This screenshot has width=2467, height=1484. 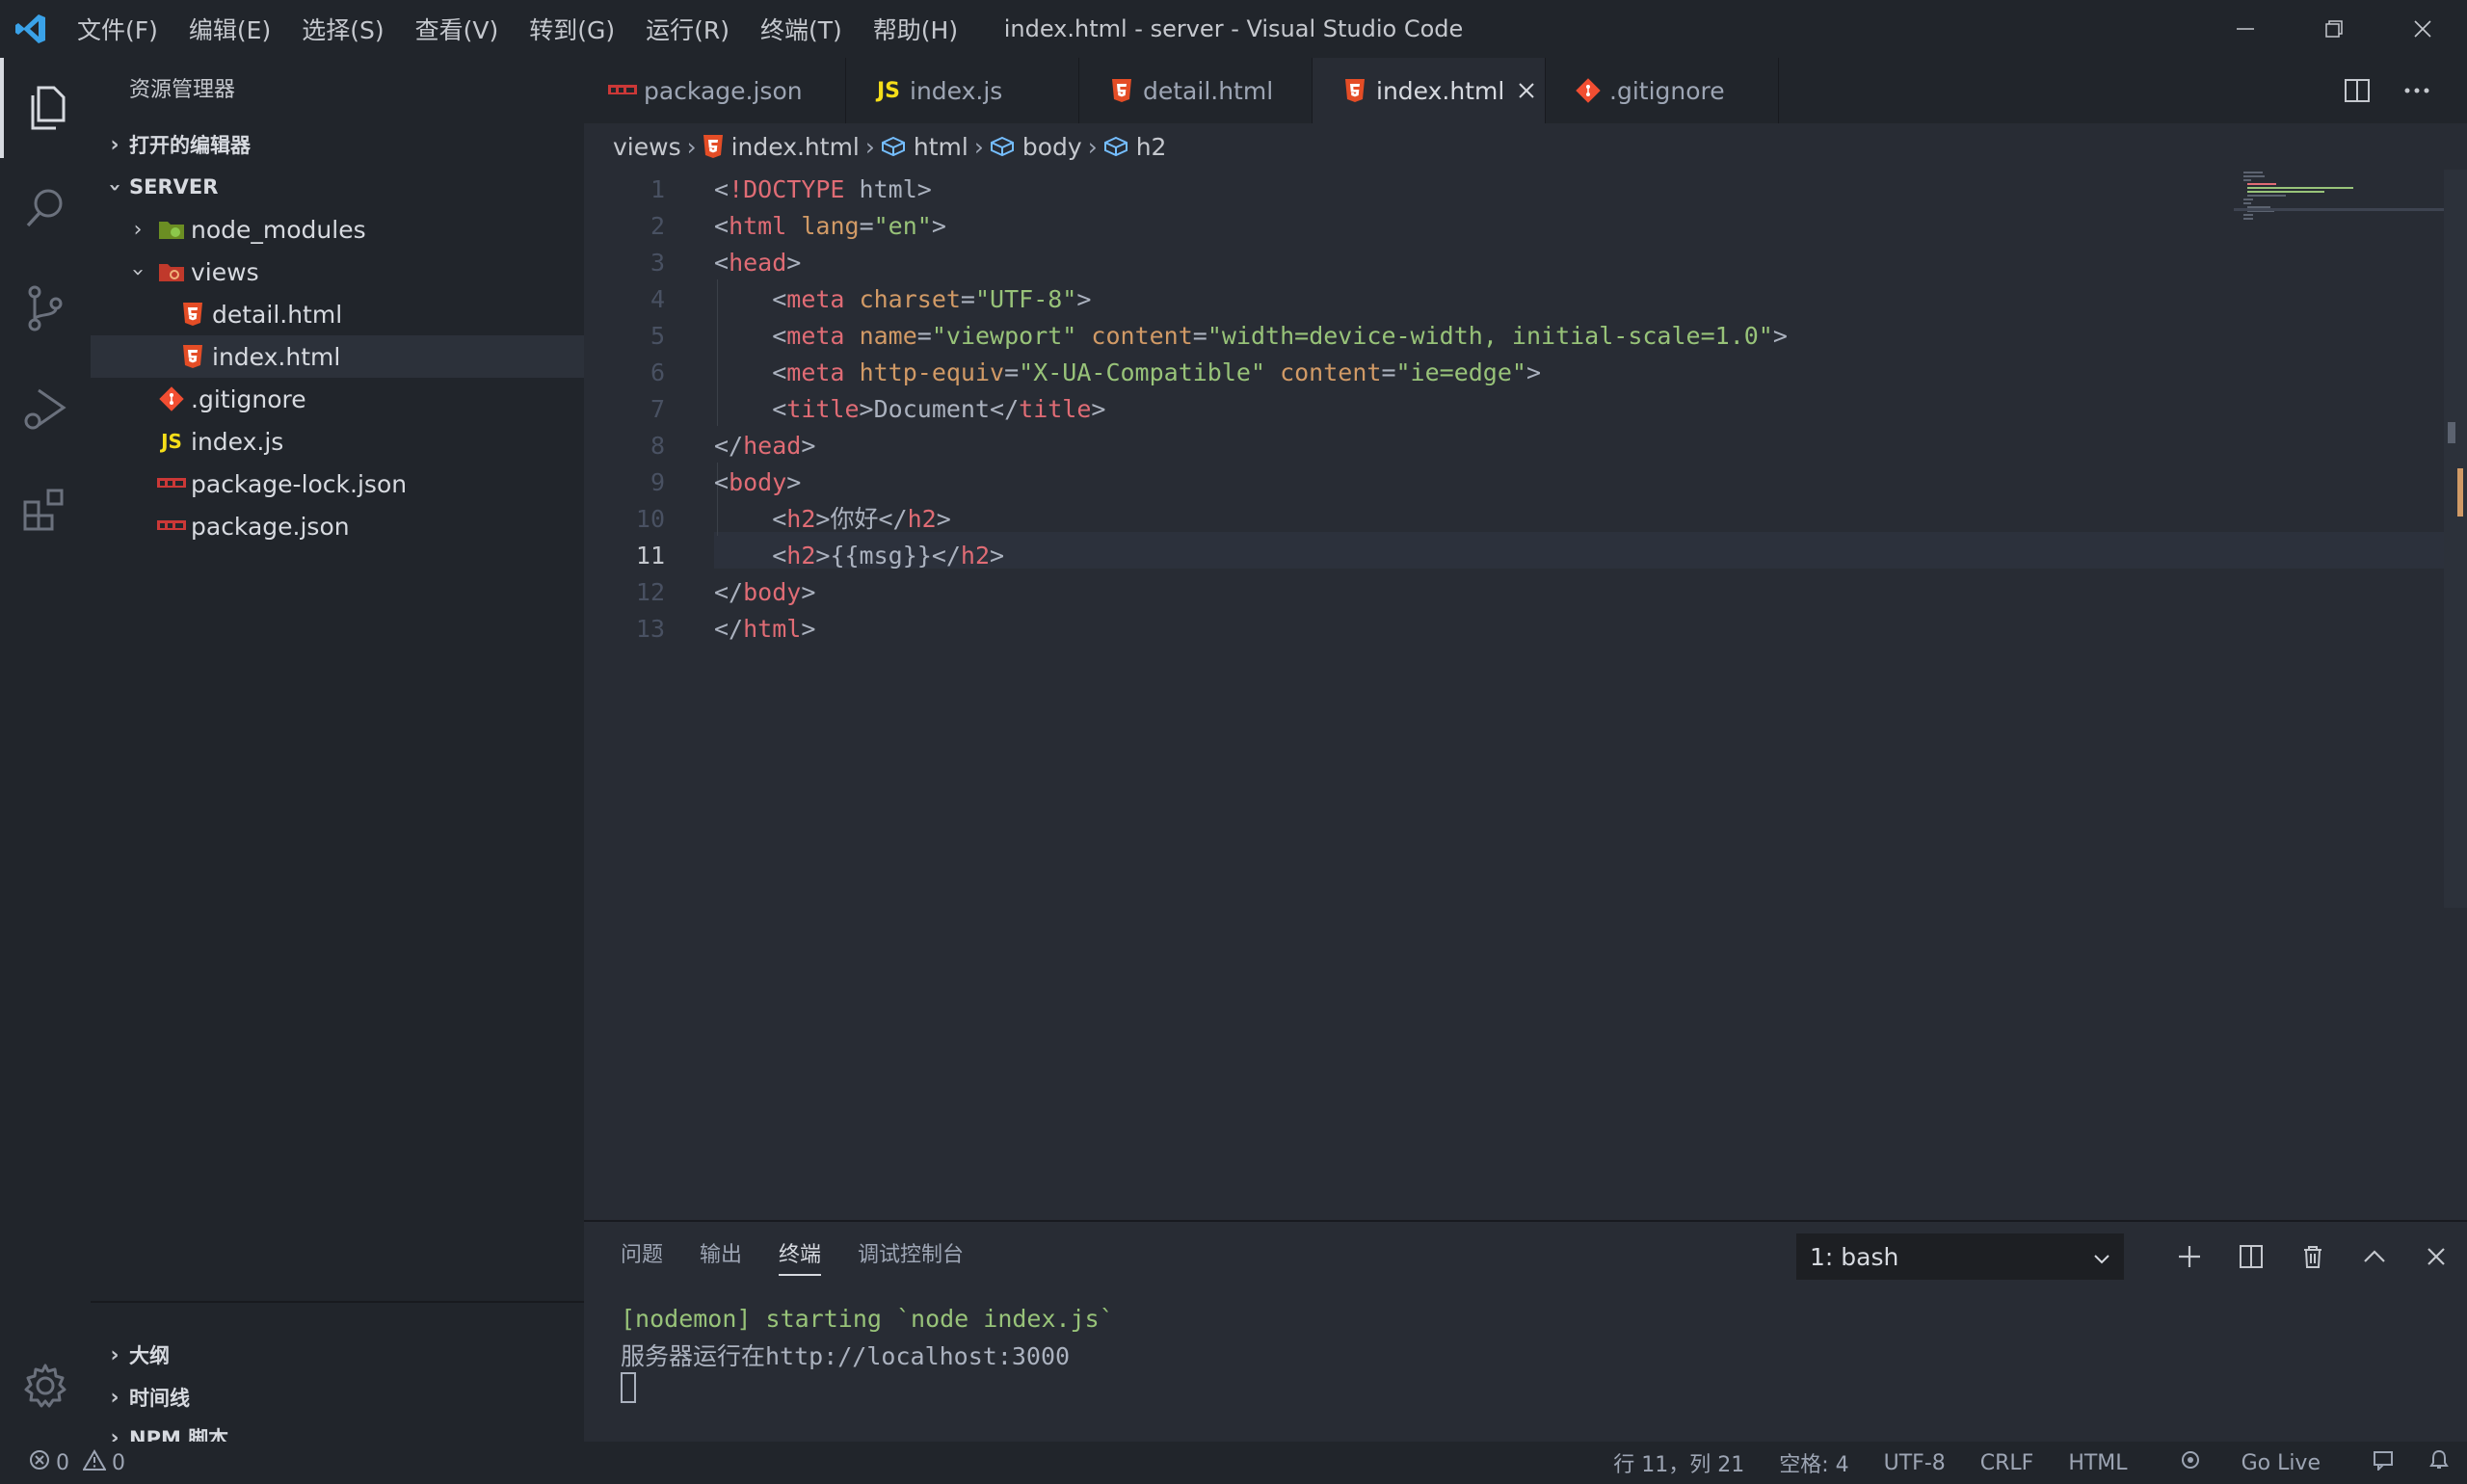 I want to click on close-tab-icon, so click(x=1526, y=90).